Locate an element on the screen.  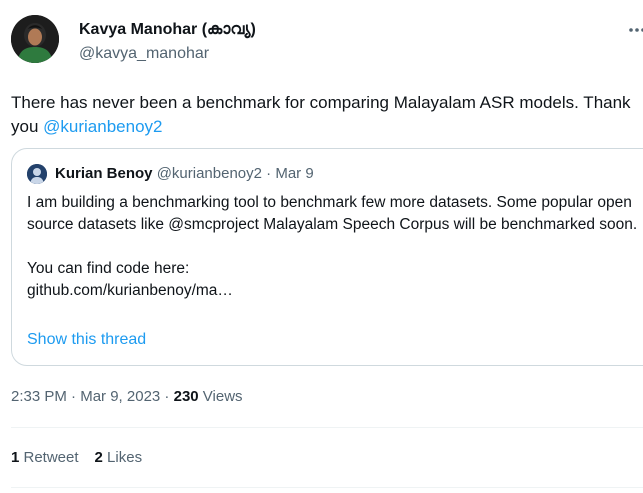
quoted-author-name: Kurian Benoy is located at coordinates (104, 173).